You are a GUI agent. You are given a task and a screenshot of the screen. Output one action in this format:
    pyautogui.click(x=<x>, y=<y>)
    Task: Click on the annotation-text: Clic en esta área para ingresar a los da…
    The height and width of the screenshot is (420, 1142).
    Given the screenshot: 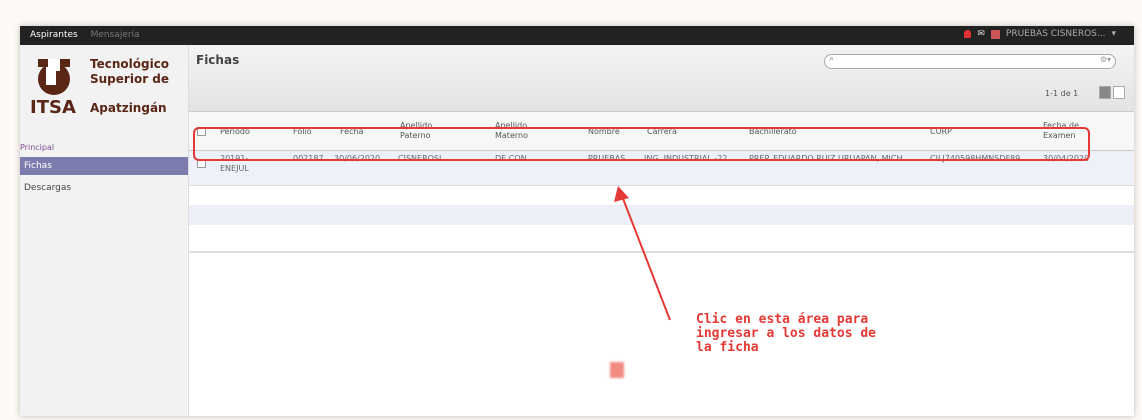 What is the action you would take?
    pyautogui.click(x=786, y=333)
    